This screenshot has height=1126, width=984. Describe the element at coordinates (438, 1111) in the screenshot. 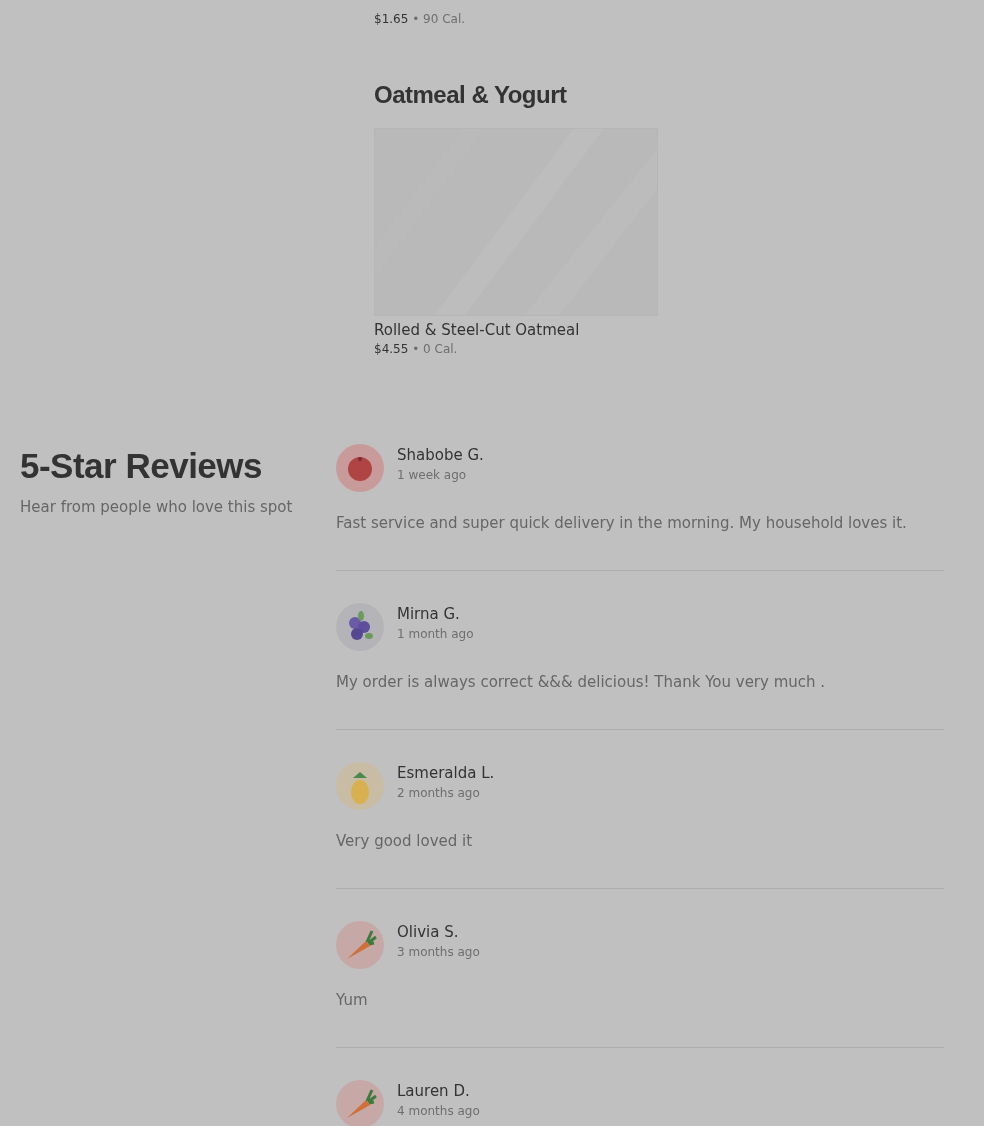

I see `review-date: 4 months ago` at that location.